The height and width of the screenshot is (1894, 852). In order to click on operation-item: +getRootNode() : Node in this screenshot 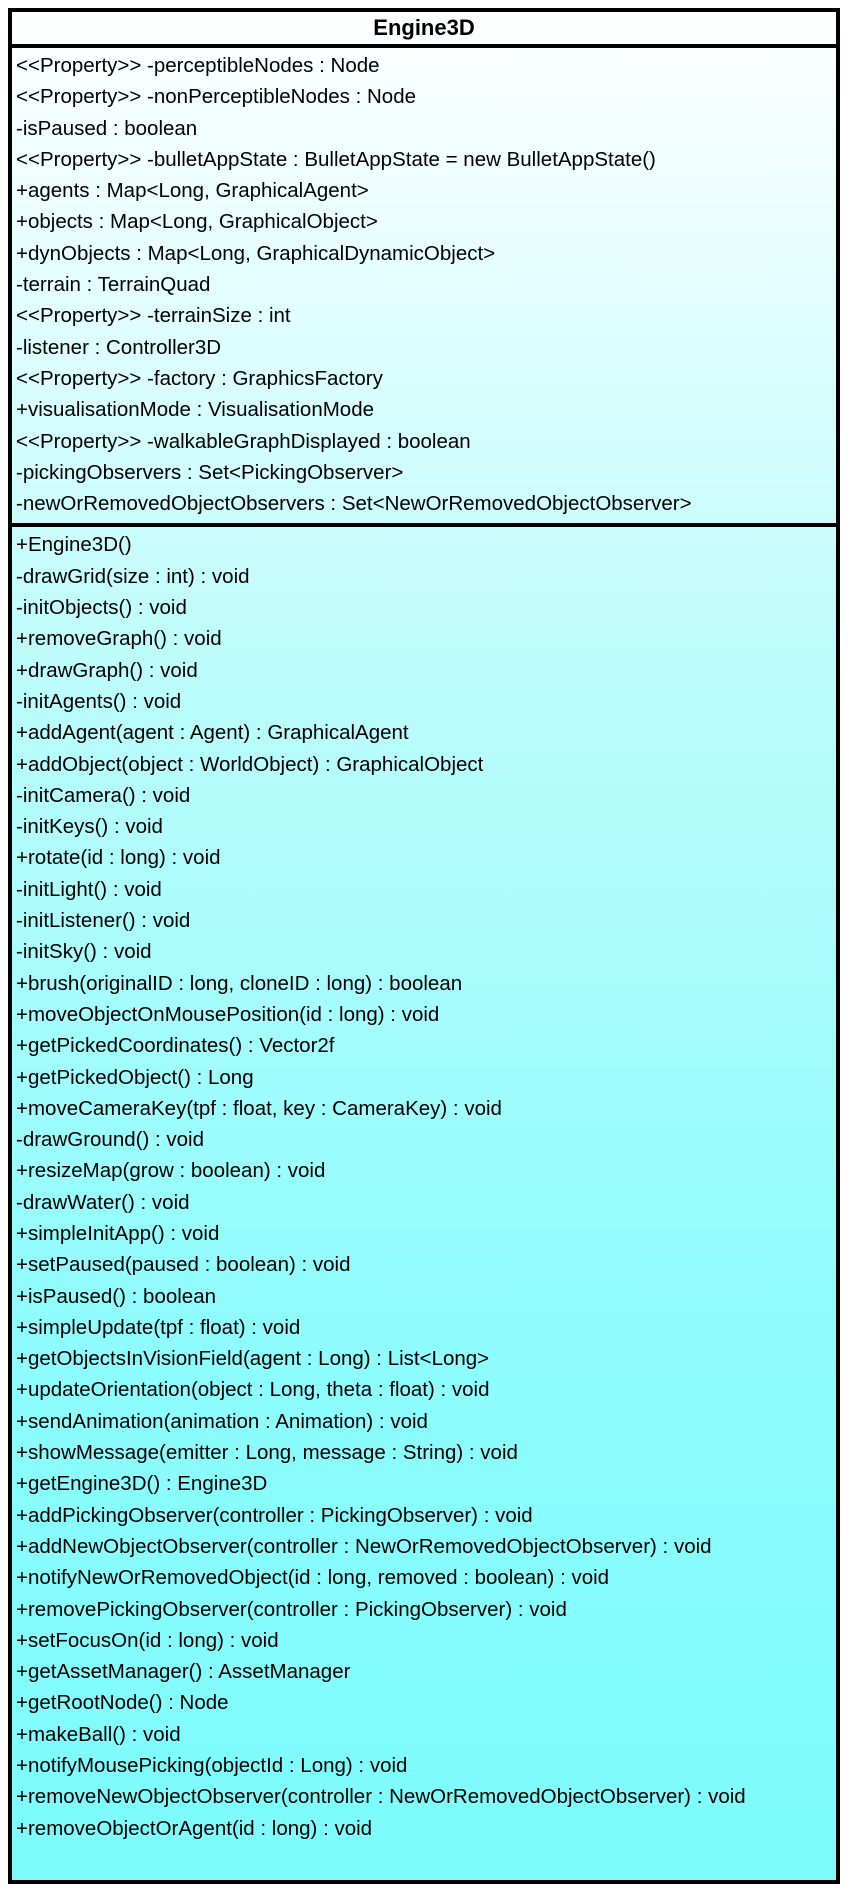, I will do `click(122, 1703)`.